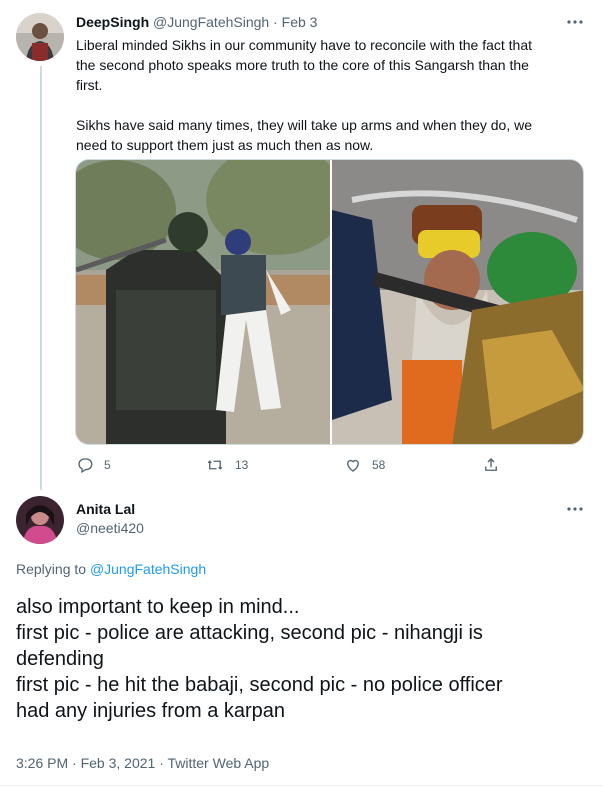 This screenshot has height=787, width=603. I want to click on retweet-action: 13, so click(226, 465).